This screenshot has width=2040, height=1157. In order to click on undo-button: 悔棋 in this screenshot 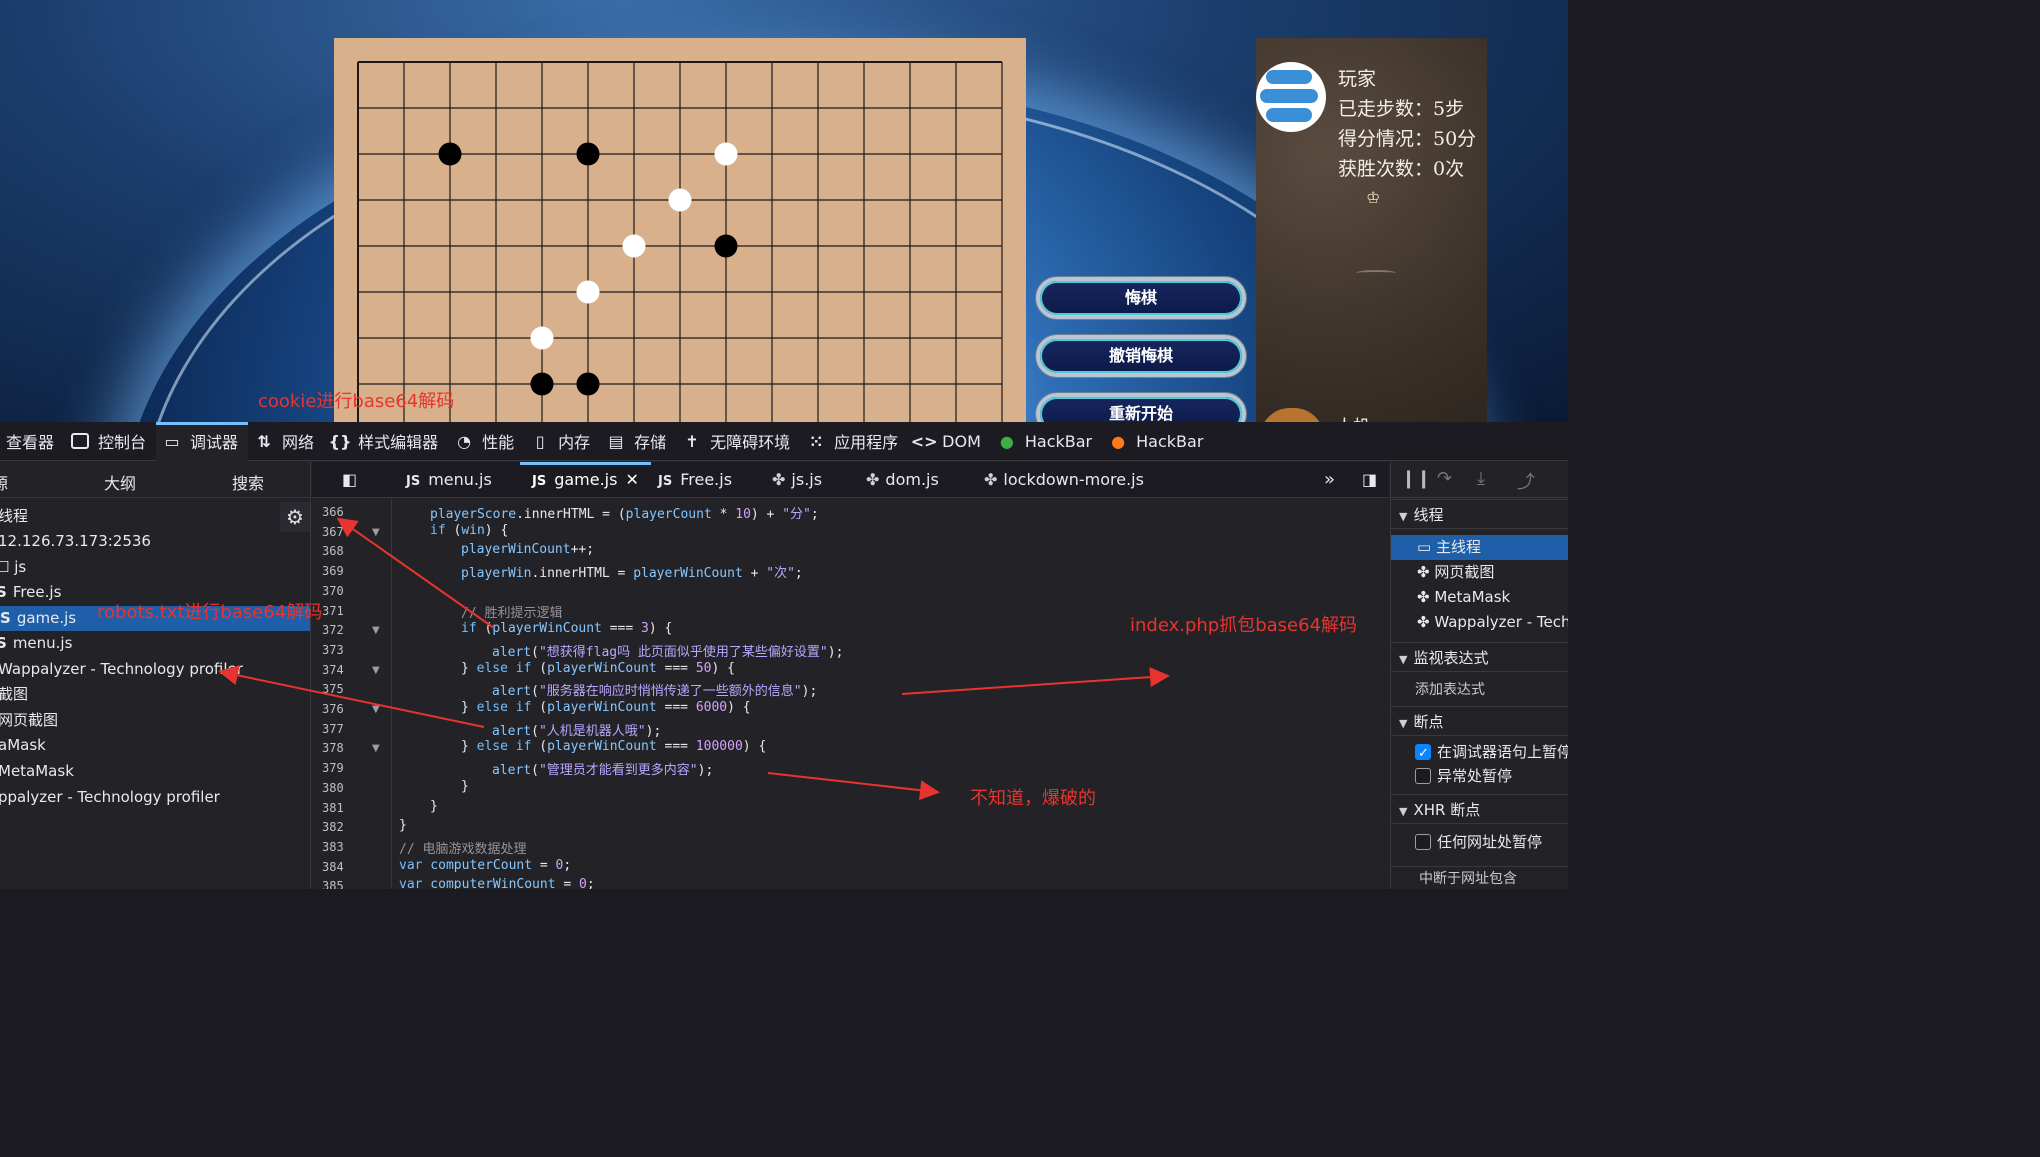, I will do `click(1141, 298)`.